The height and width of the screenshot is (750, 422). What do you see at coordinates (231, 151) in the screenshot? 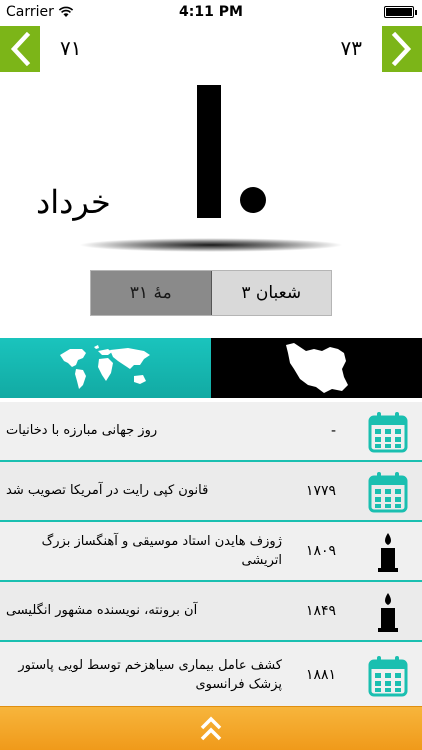
I see `day-number` at bounding box center [231, 151].